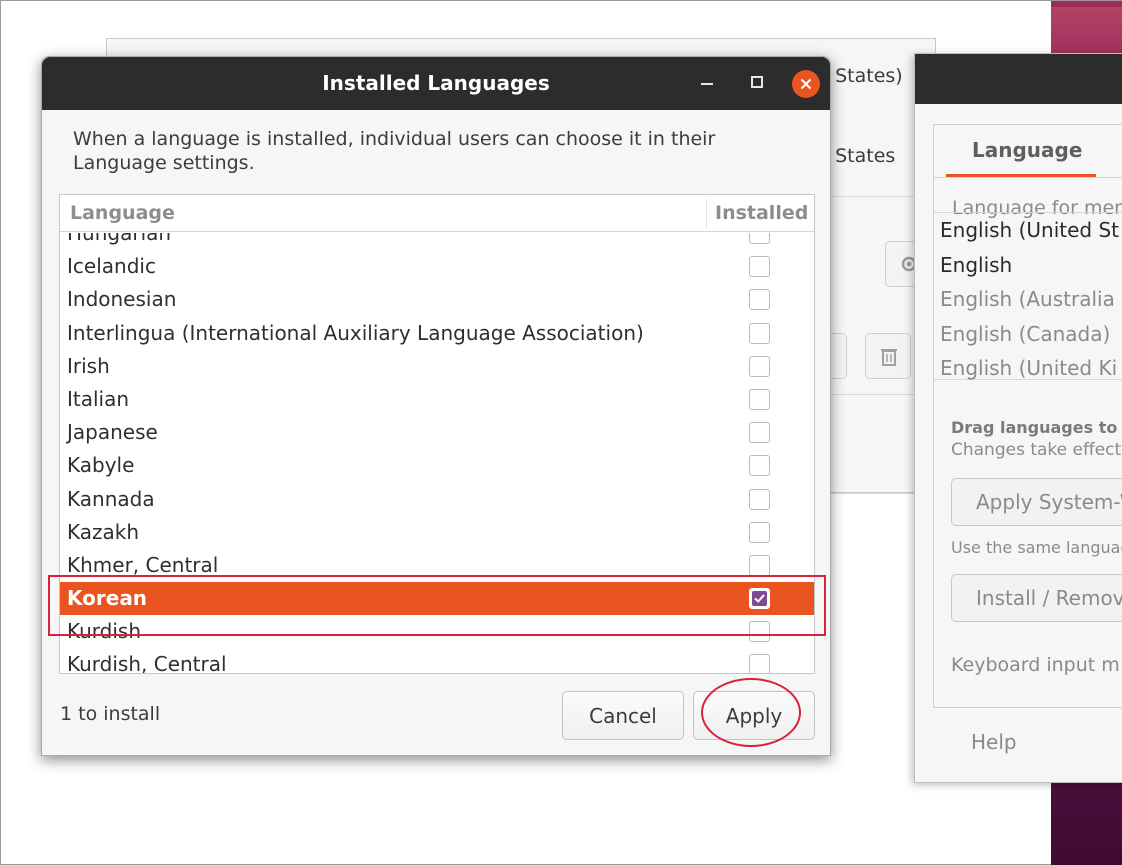  Describe the element at coordinates (437, 660) in the screenshot. I see `table-row: Kurdish, Central` at that location.